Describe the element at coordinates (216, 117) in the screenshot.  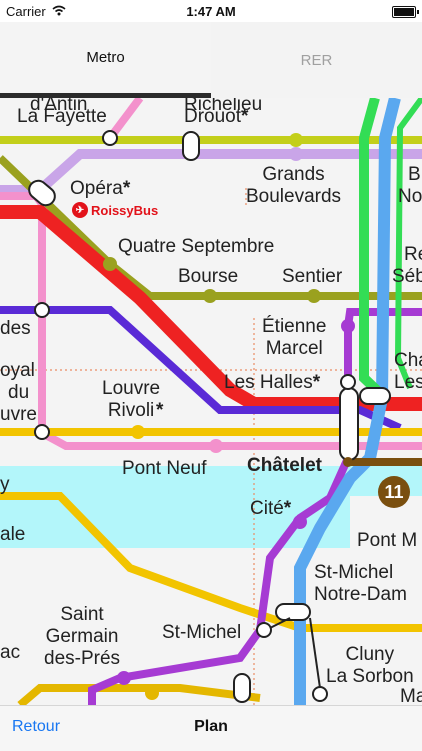
I see `station-label-drouot: Drouot*` at that location.